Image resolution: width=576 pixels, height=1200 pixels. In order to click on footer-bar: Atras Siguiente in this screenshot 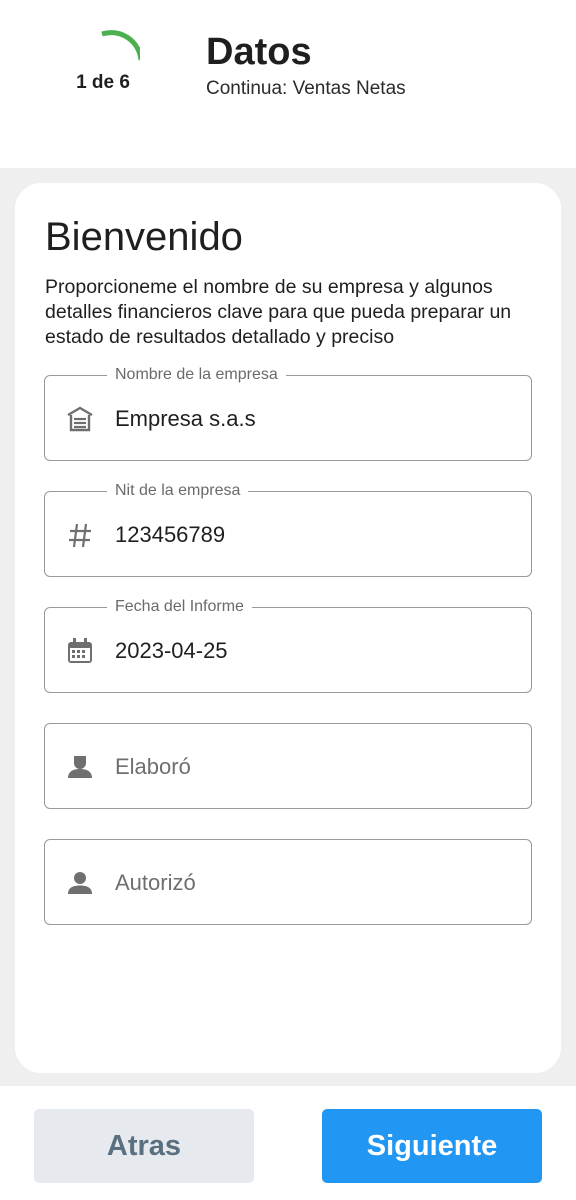, I will do `click(288, 1143)`.